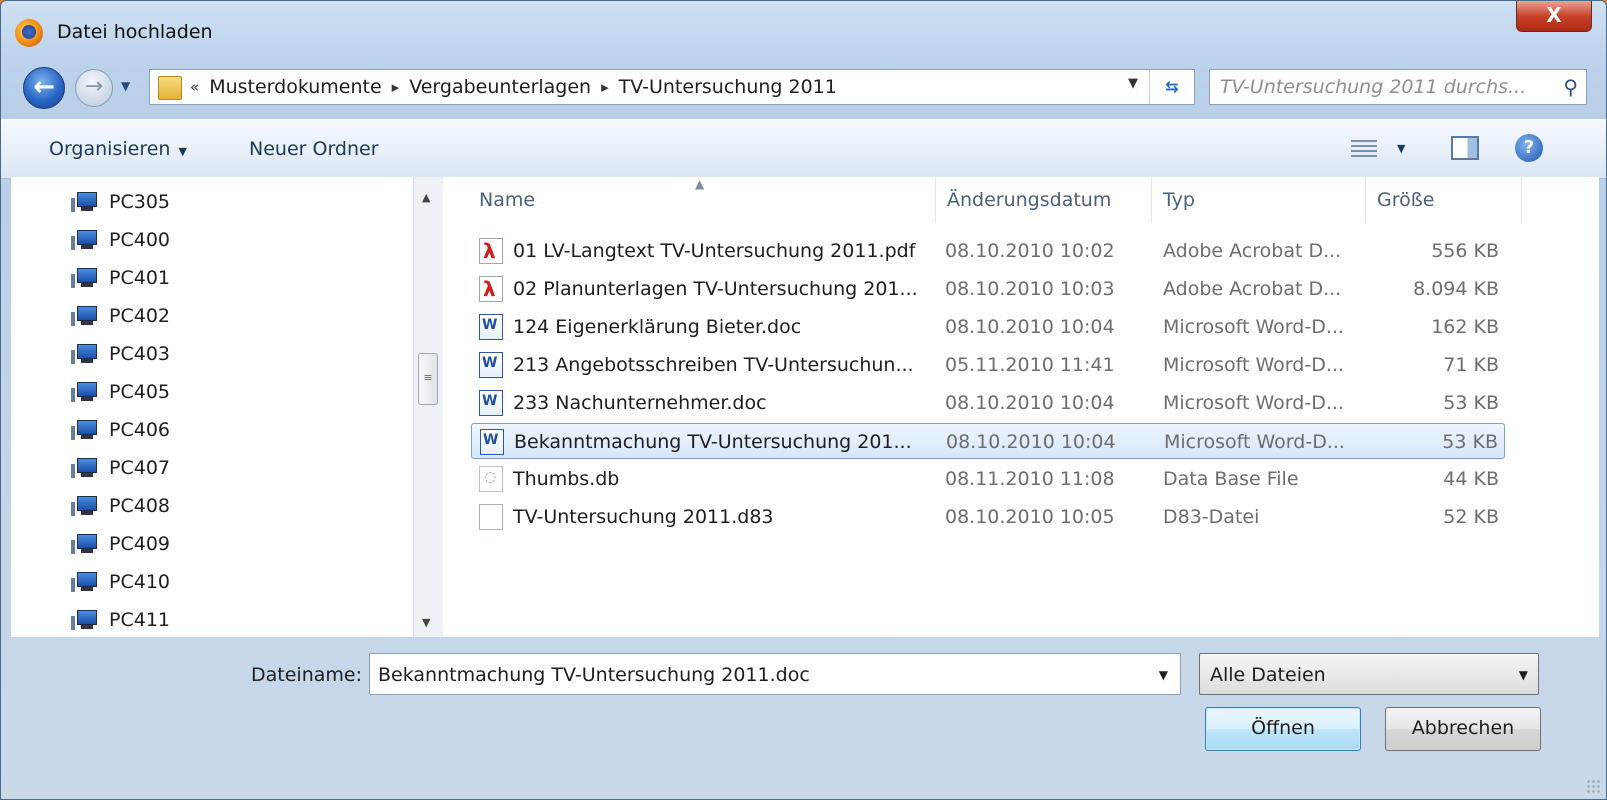 Image resolution: width=1607 pixels, height=800 pixels. What do you see at coordinates (491, 517) in the screenshot?
I see `blank-file-icon` at bounding box center [491, 517].